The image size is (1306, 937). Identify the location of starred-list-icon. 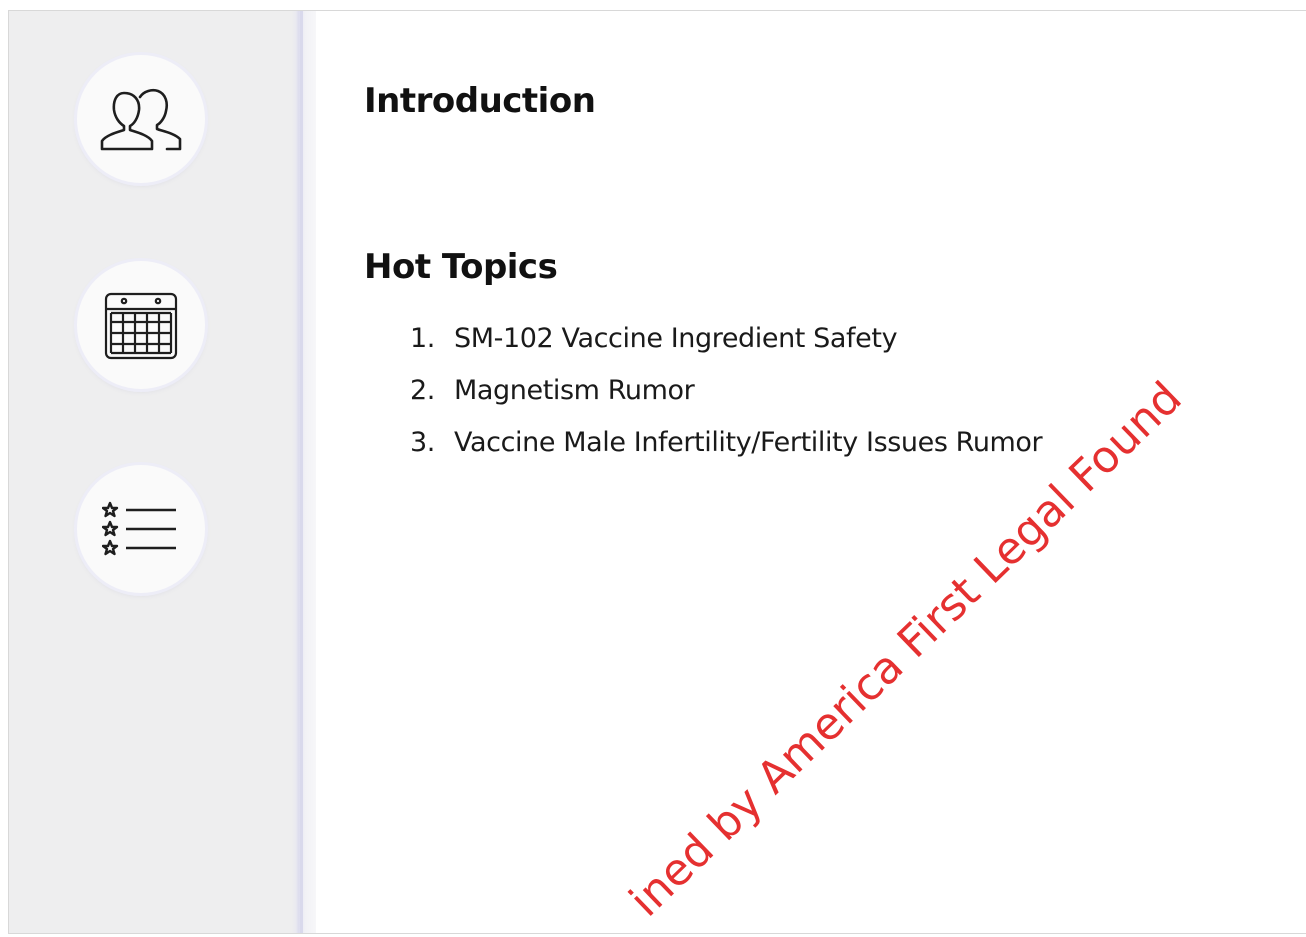
(141, 529).